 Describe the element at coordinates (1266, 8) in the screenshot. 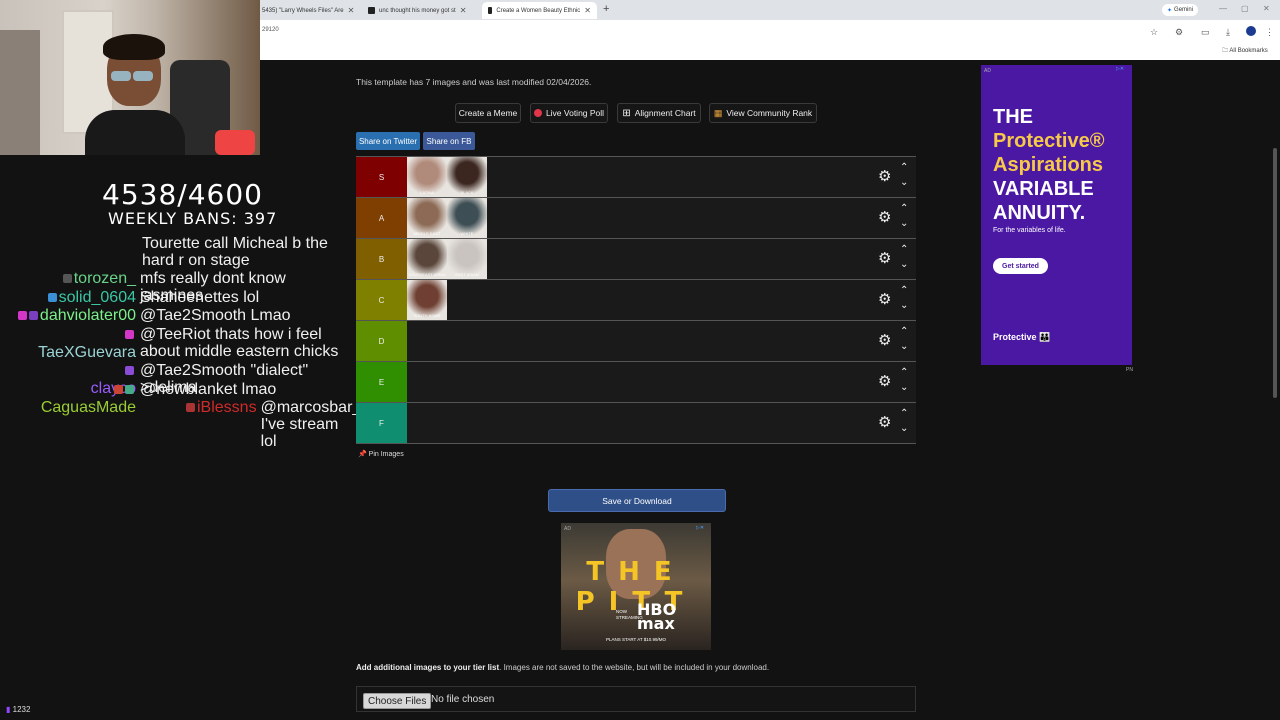

I see `close-window-icon: ✕` at that location.